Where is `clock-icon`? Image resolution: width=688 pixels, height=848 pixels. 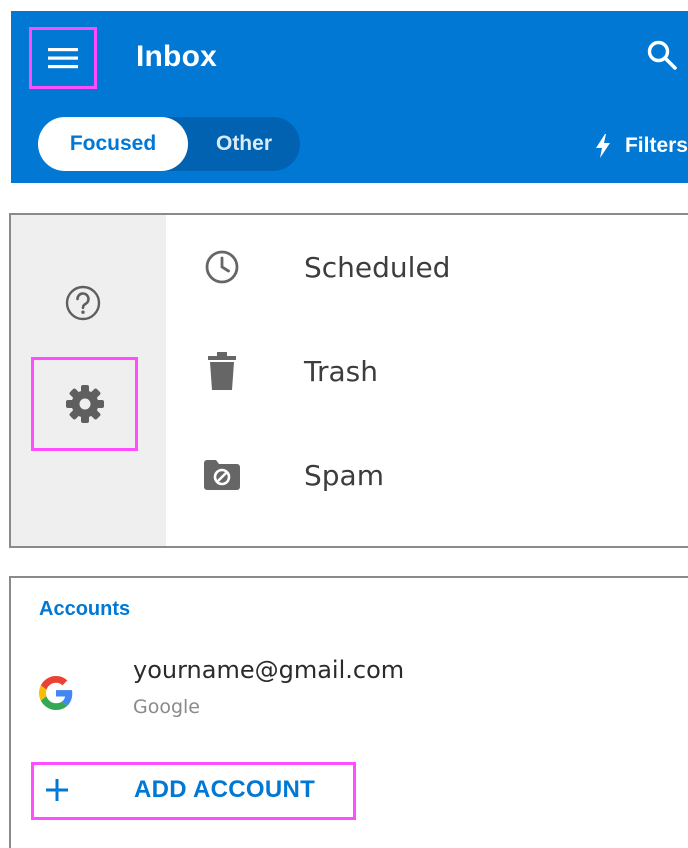
clock-icon is located at coordinates (222, 267).